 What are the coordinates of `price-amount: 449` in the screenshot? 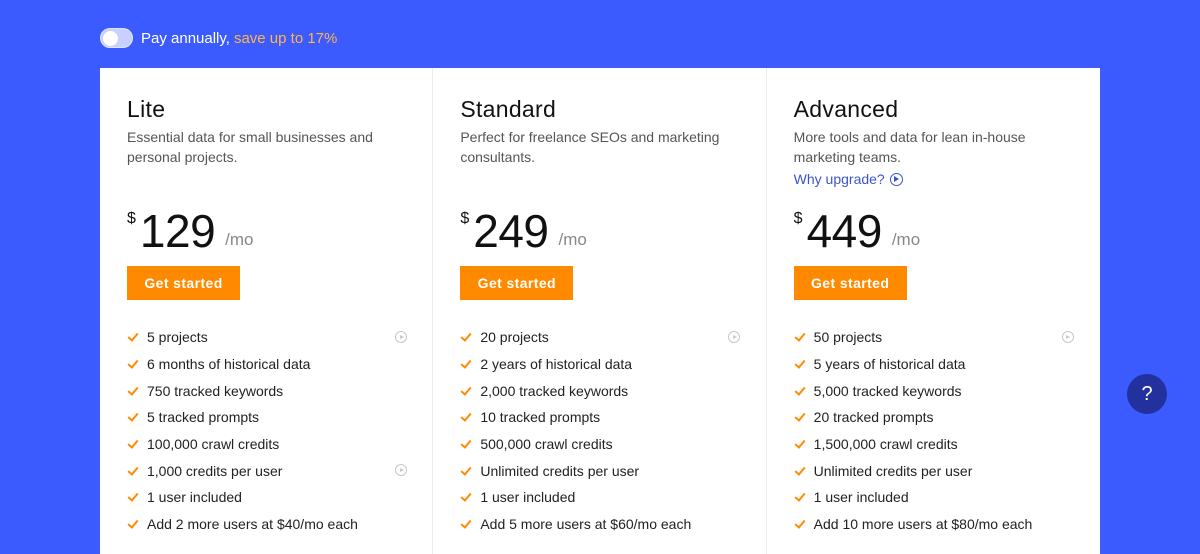 It's located at (844, 231).